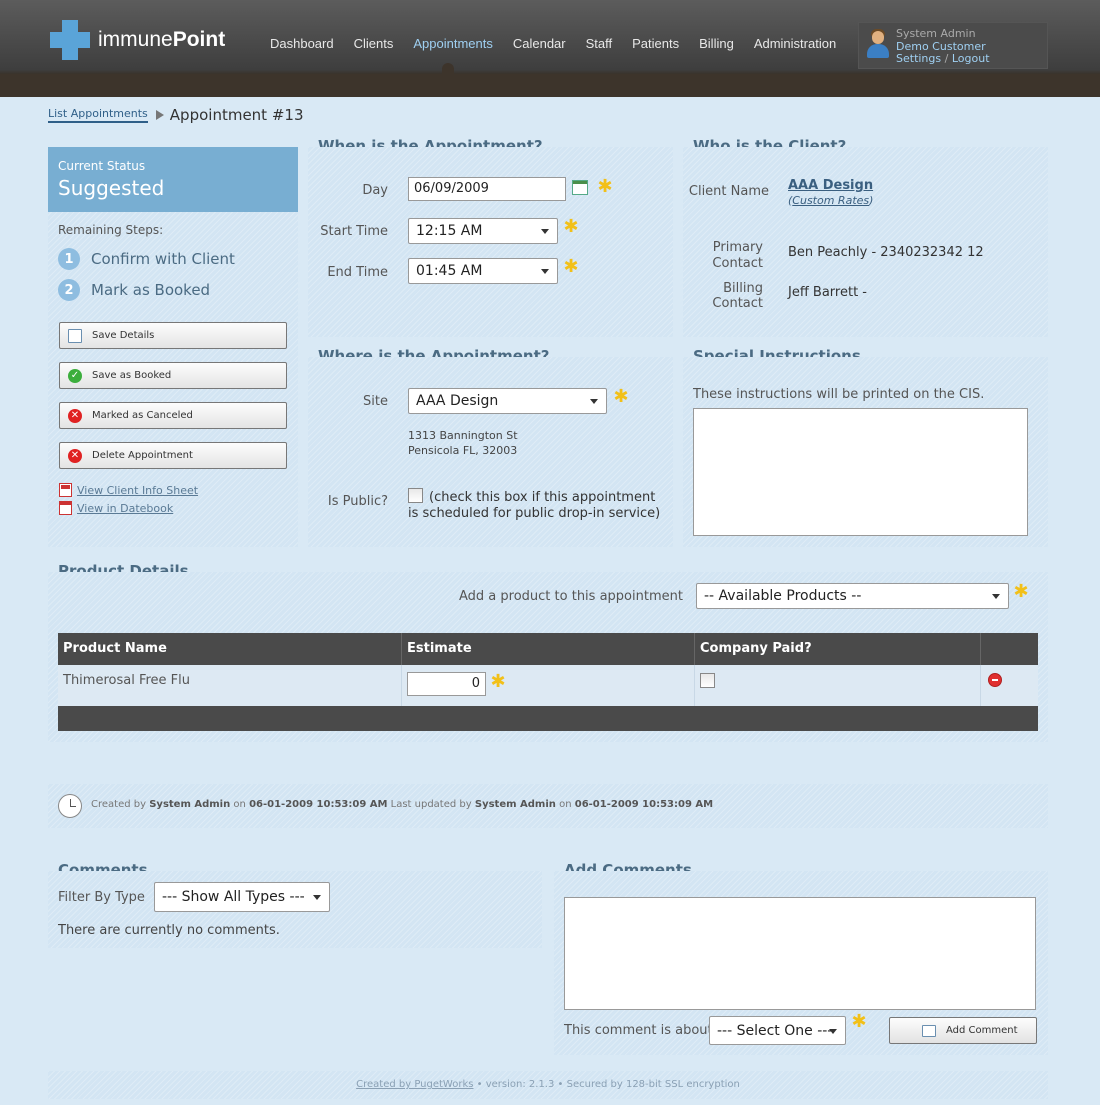  What do you see at coordinates (886, 252) in the screenshot?
I see `primary-contact-value: Ben Peachly - 2340232342 12` at bounding box center [886, 252].